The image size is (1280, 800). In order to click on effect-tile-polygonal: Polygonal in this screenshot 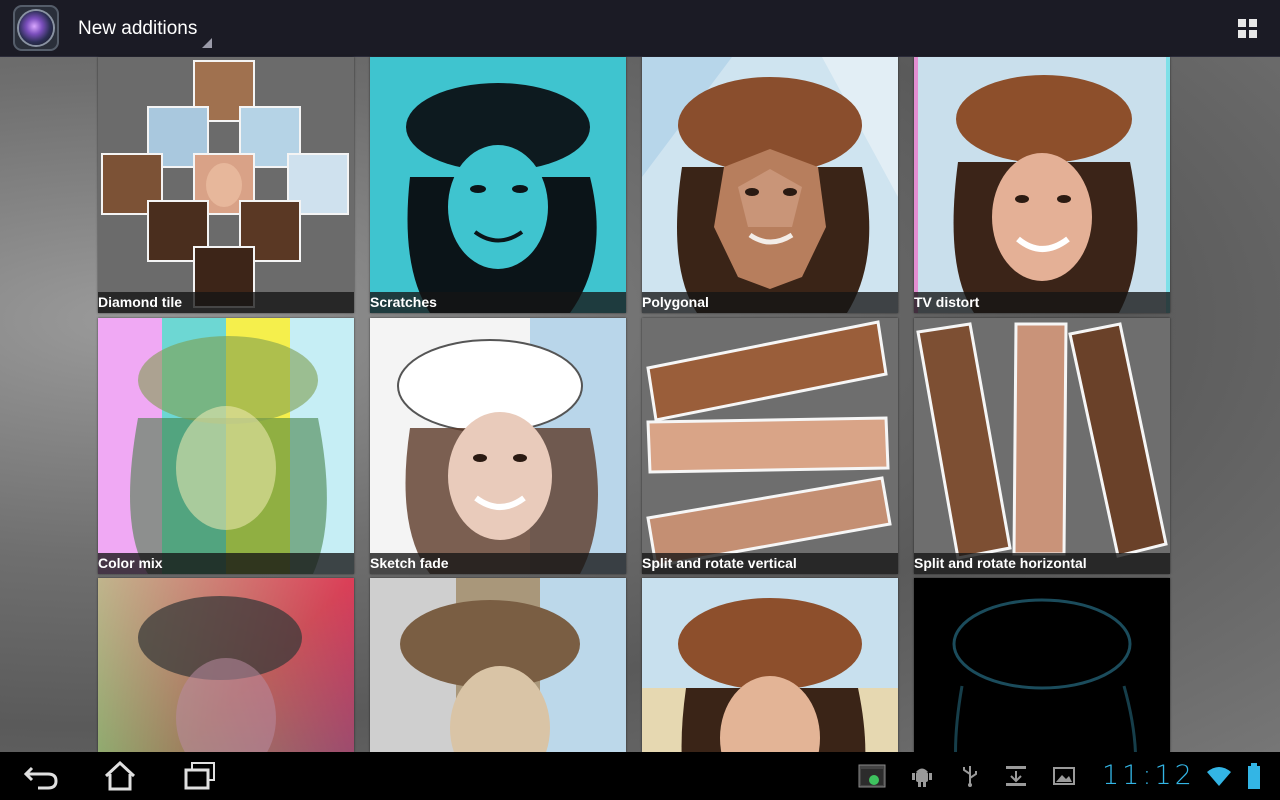, I will do `click(770, 185)`.